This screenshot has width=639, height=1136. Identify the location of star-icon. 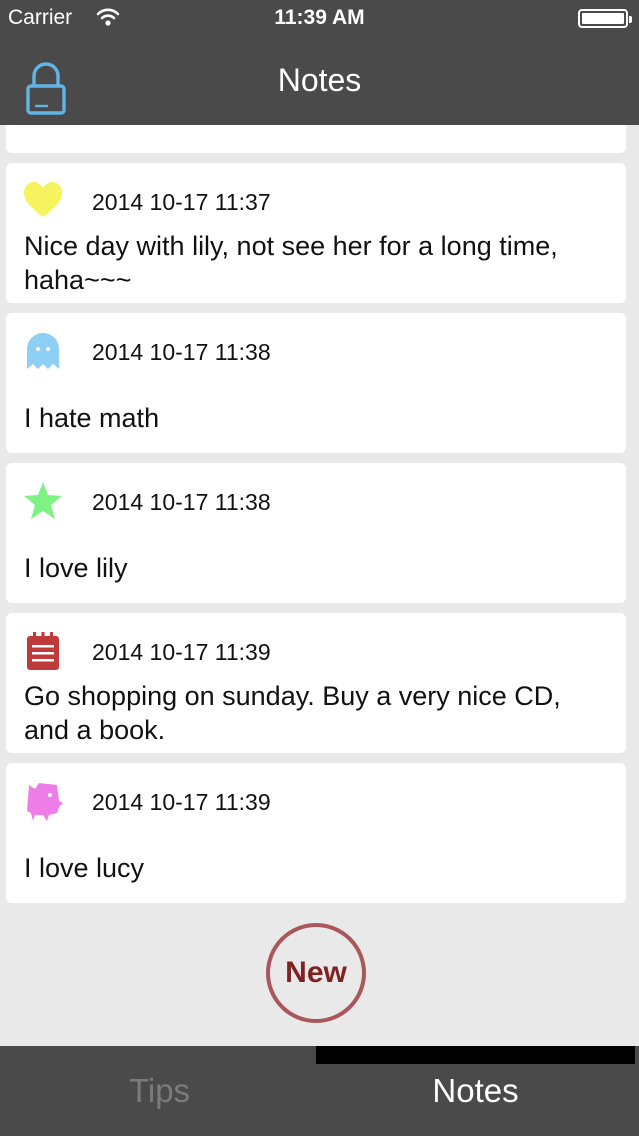
(43, 500).